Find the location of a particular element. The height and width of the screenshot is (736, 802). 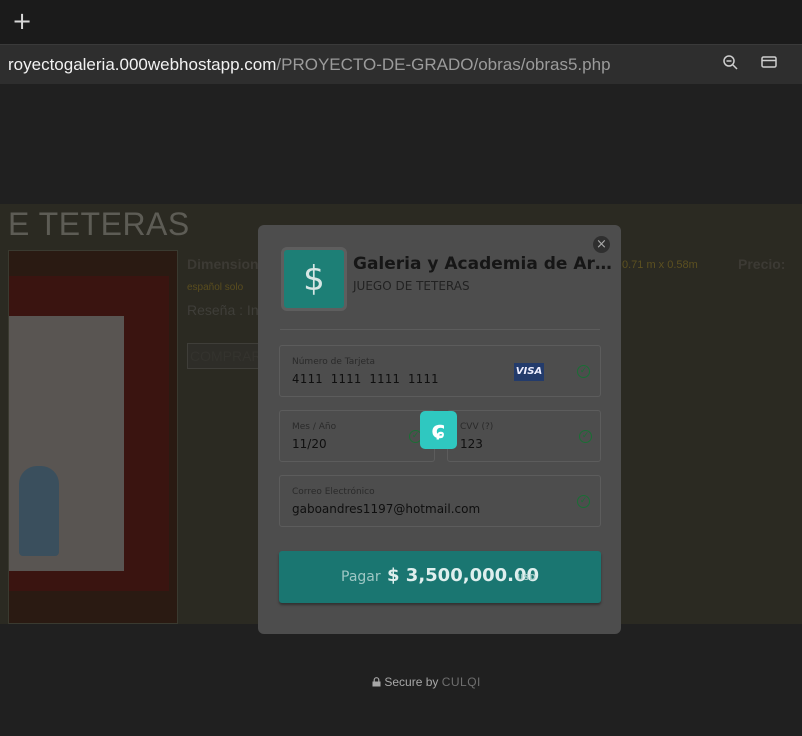

email-value: gaboandres1197@hotmail.com is located at coordinates (386, 509).